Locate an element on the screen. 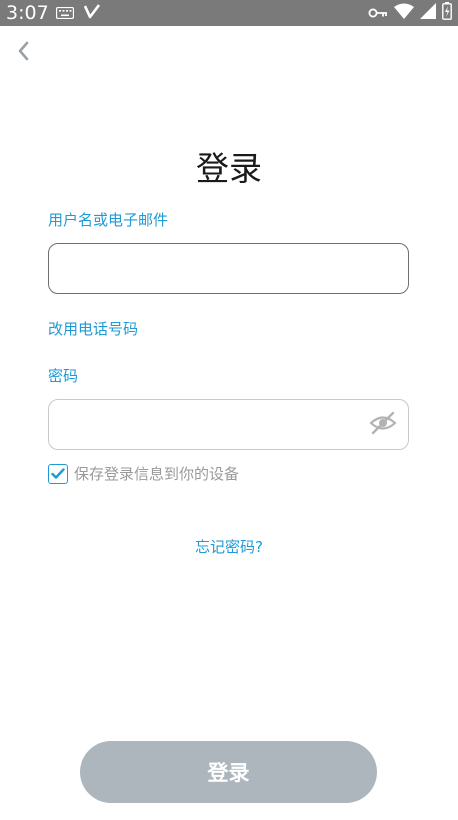 The image size is (458, 820). back-button is located at coordinates (23, 53).